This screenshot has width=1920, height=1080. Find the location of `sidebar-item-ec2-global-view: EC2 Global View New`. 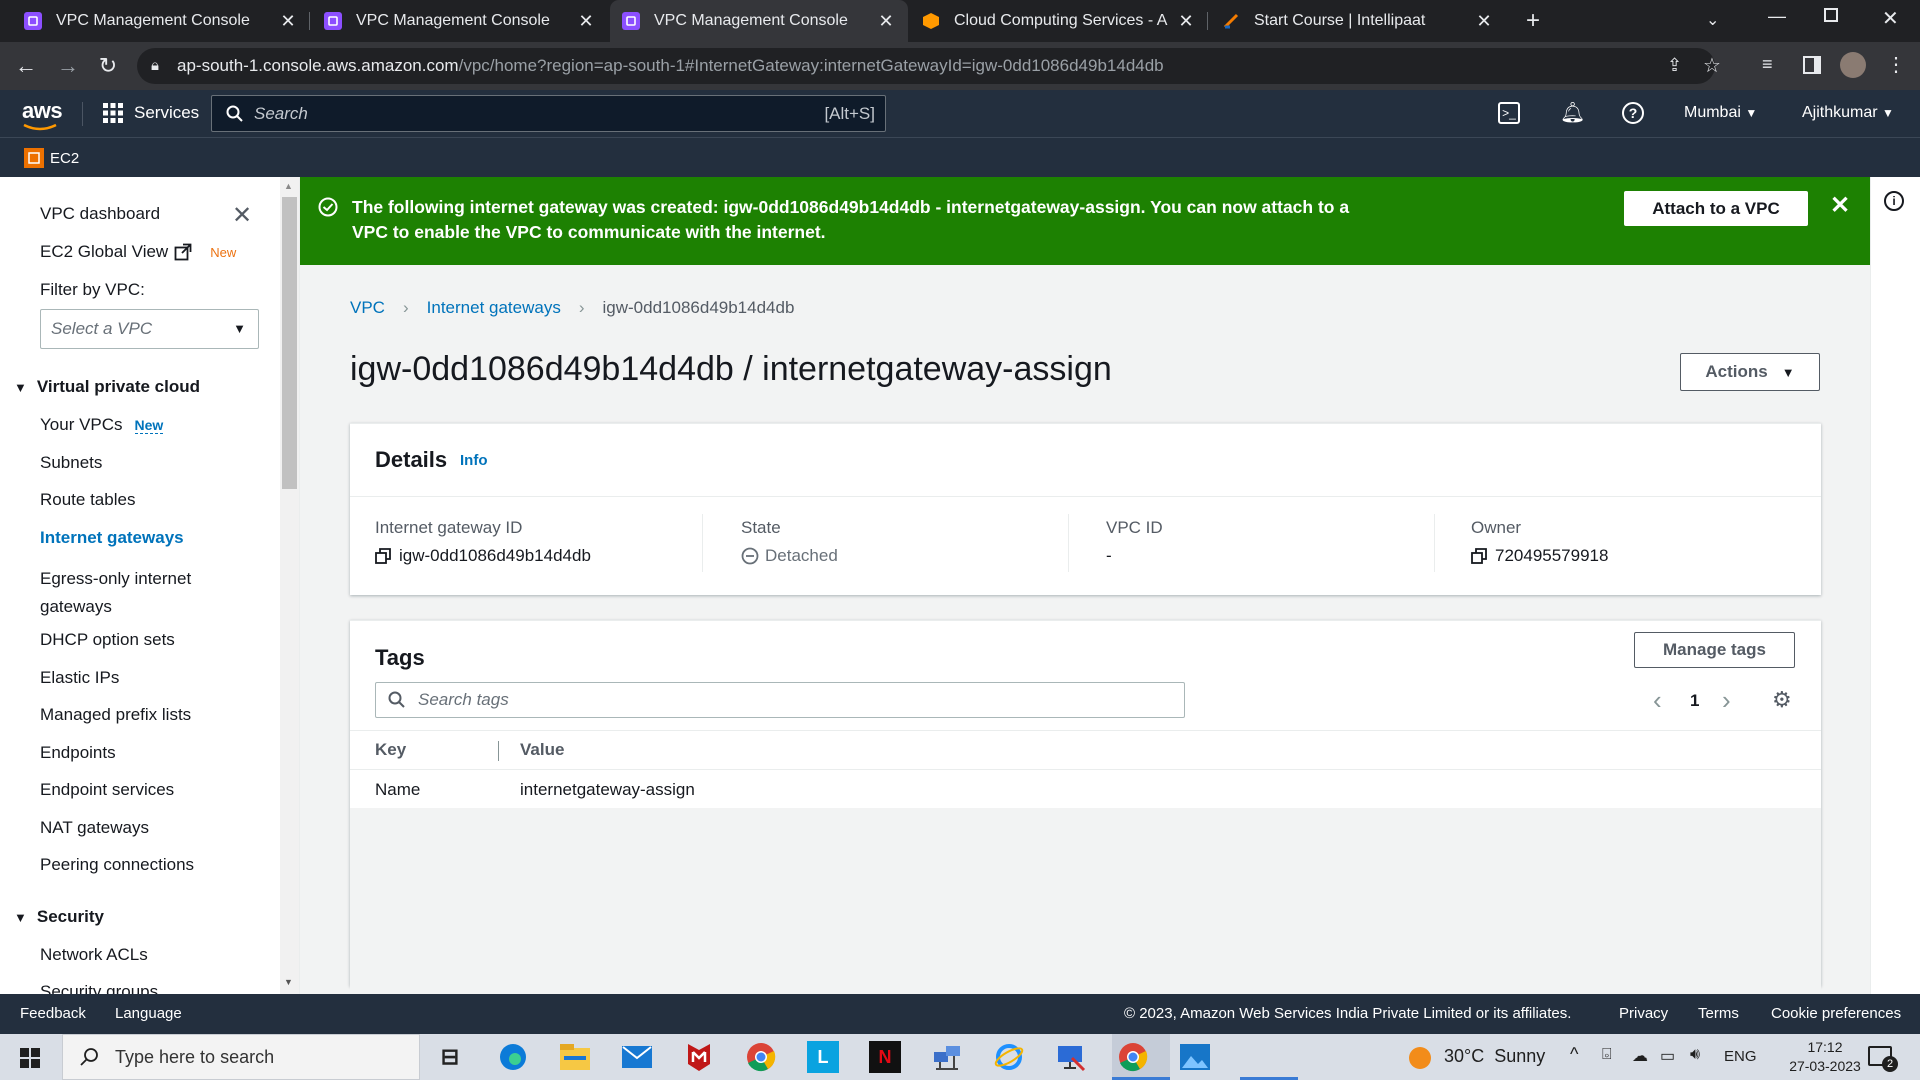

sidebar-item-ec2-global-view: EC2 Global View New is located at coordinates (138, 252).